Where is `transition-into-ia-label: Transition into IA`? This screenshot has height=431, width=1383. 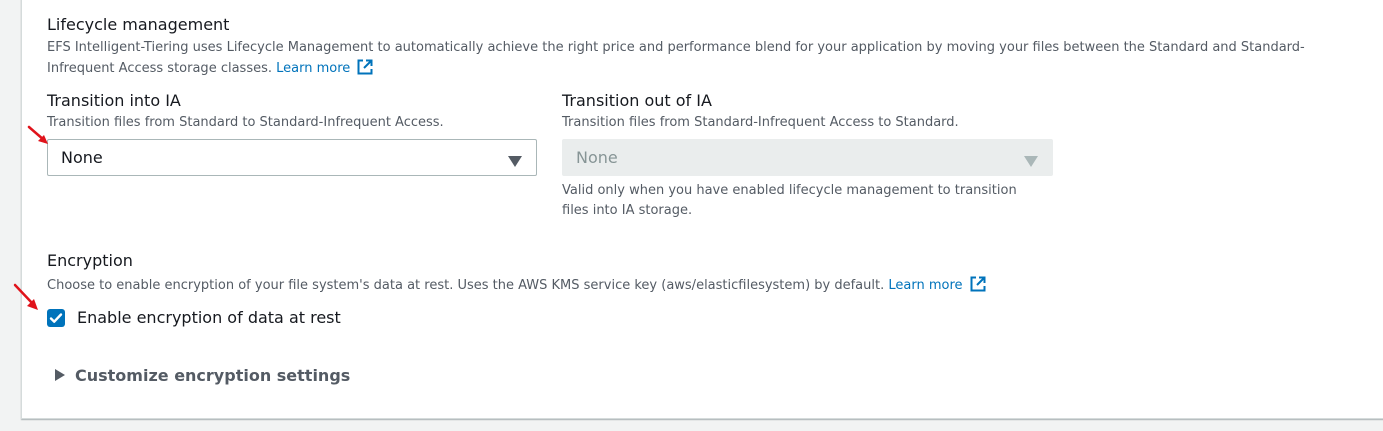
transition-into-ia-label: Transition into IA is located at coordinates (114, 100).